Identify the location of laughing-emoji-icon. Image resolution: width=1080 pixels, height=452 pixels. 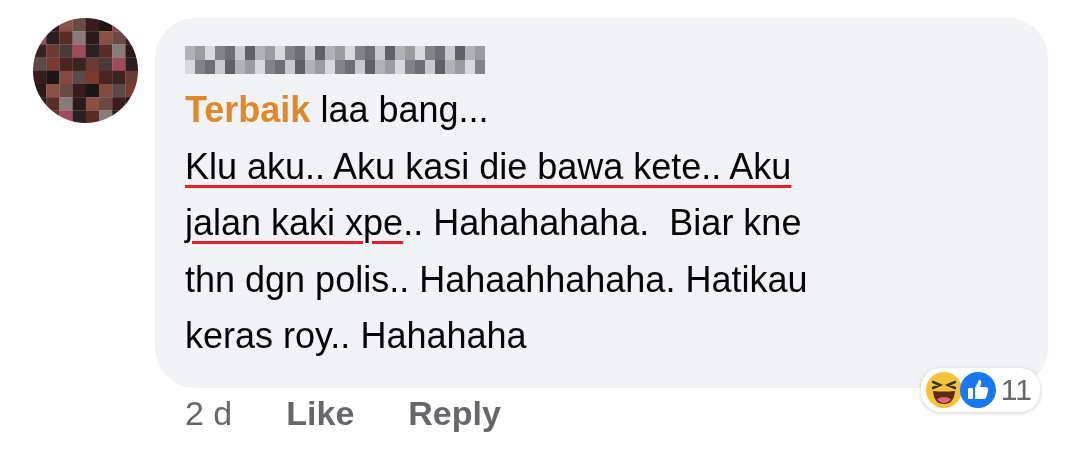
(943, 390).